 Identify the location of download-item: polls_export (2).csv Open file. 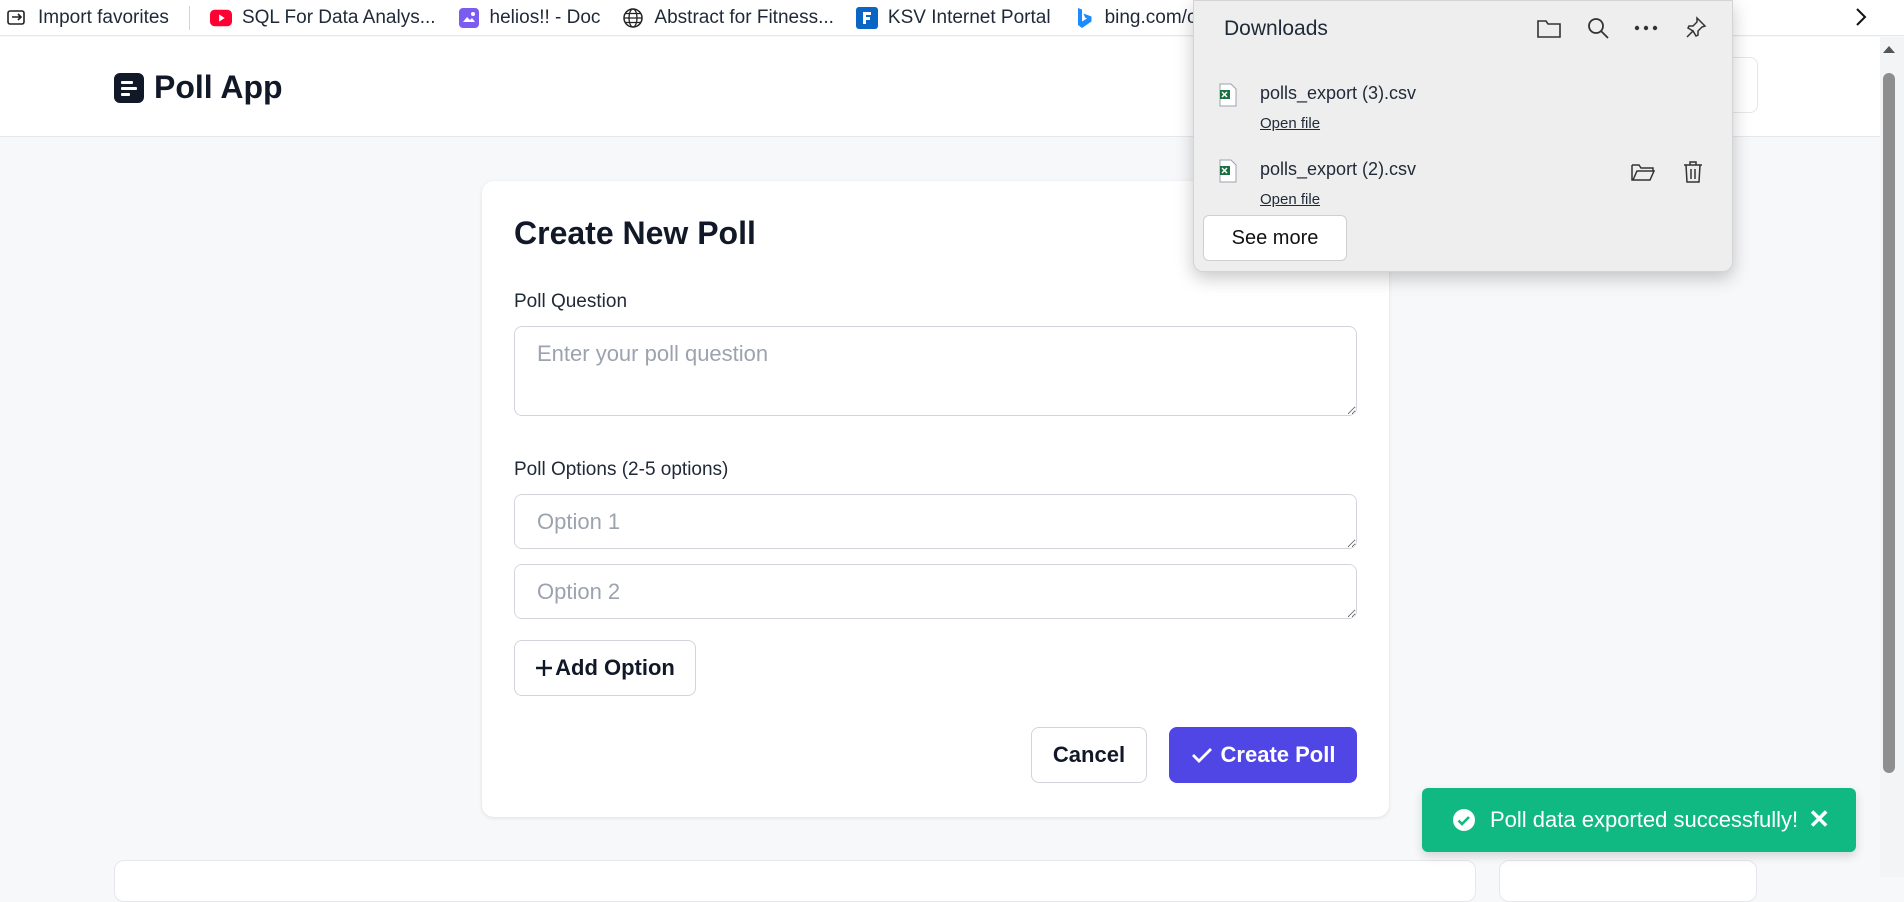
(1463, 185).